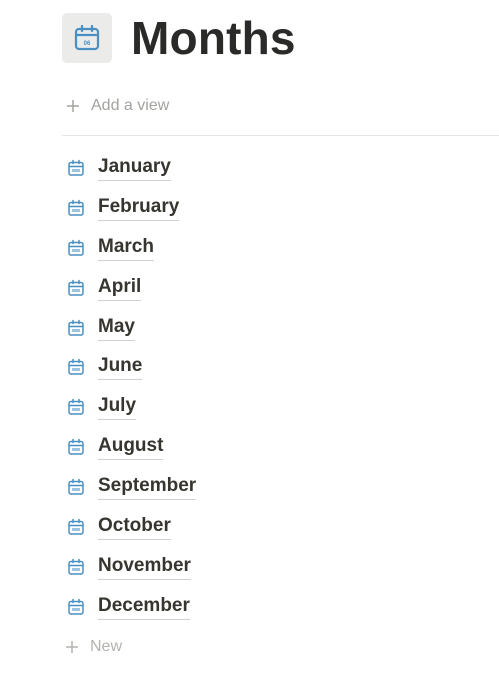  Describe the element at coordinates (106, 646) in the screenshot. I see `new-item-label: New` at that location.